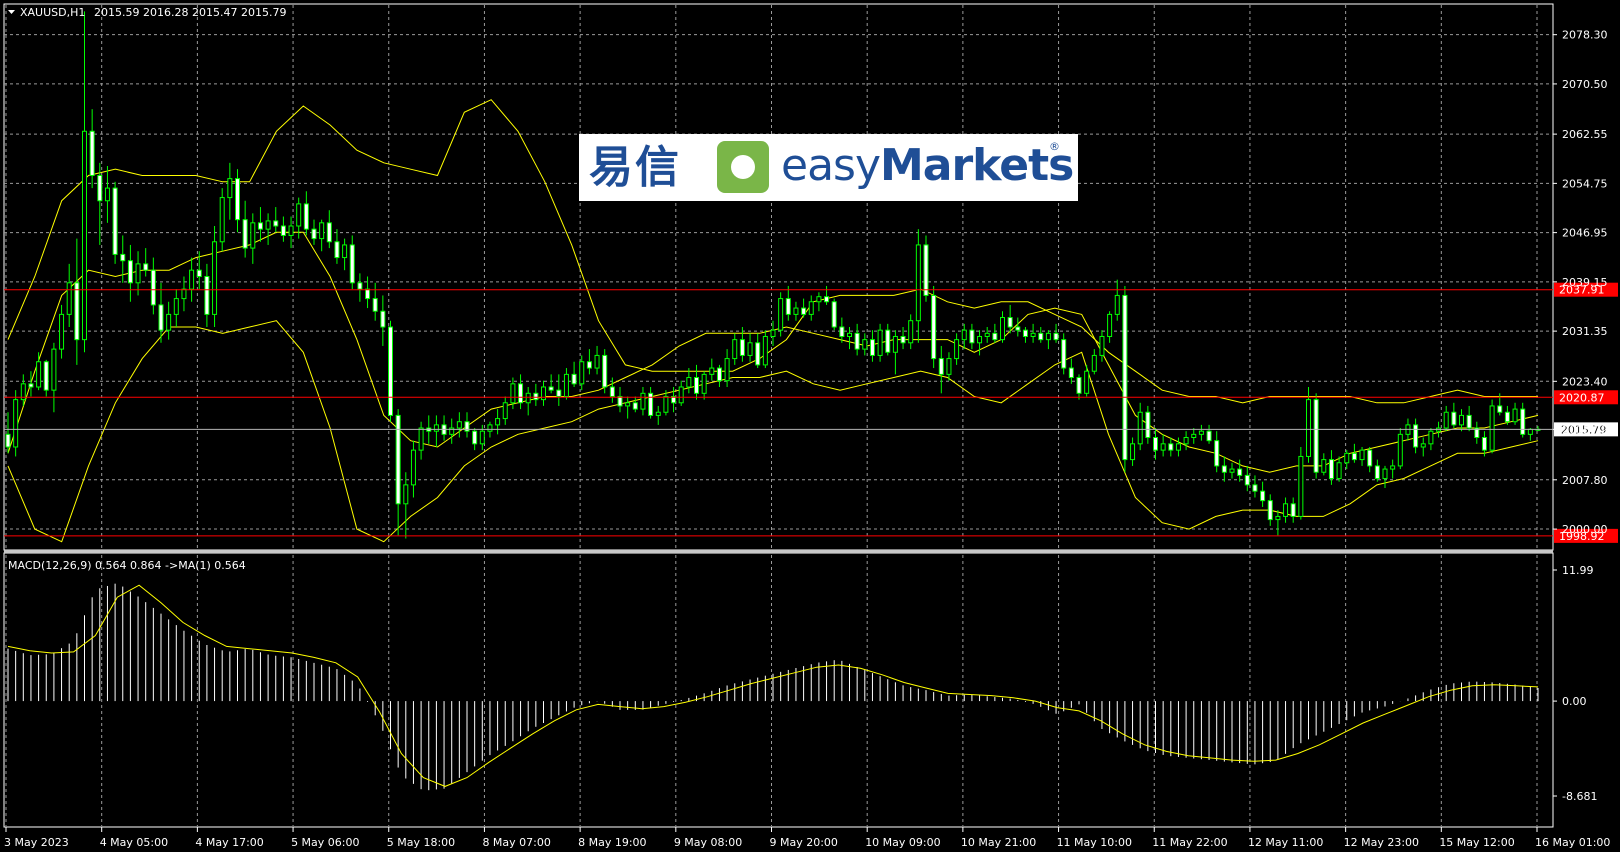 The image size is (1620, 852). Describe the element at coordinates (1574, 701) in the screenshot. I see `macd-tick-label: 0.00` at that location.